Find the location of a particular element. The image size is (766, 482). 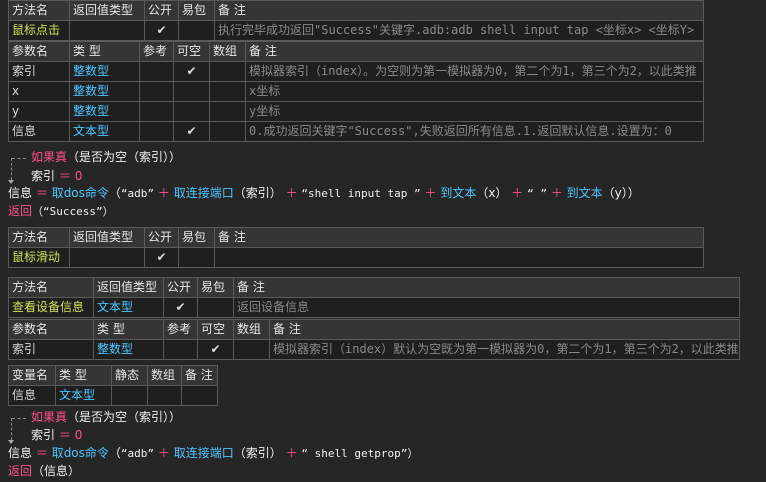

return-type-cell: 文本型 is located at coordinates (128, 307).